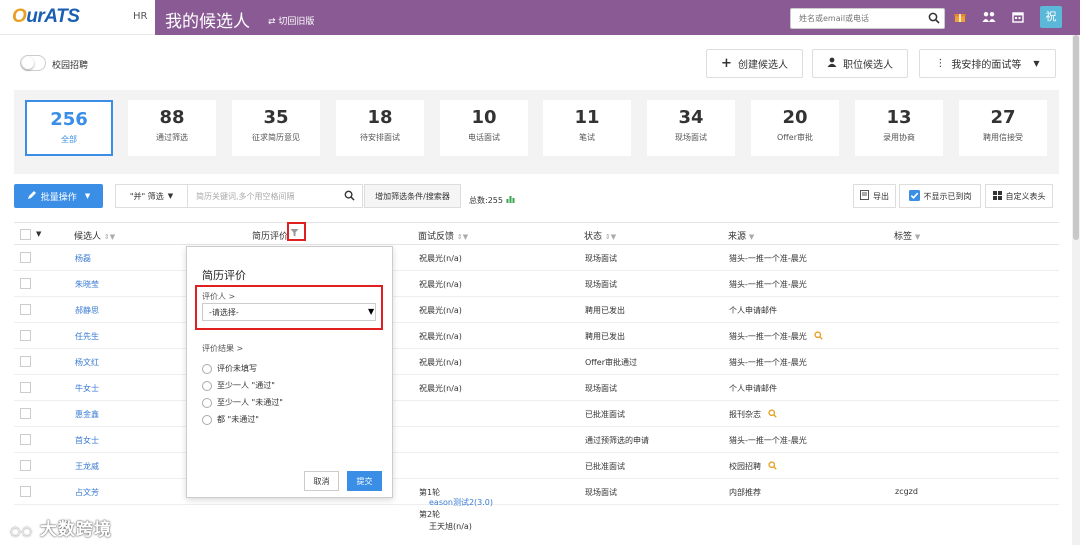 The image size is (1080, 545). I want to click on job-candidates-button: 职位候选人, so click(860, 63).